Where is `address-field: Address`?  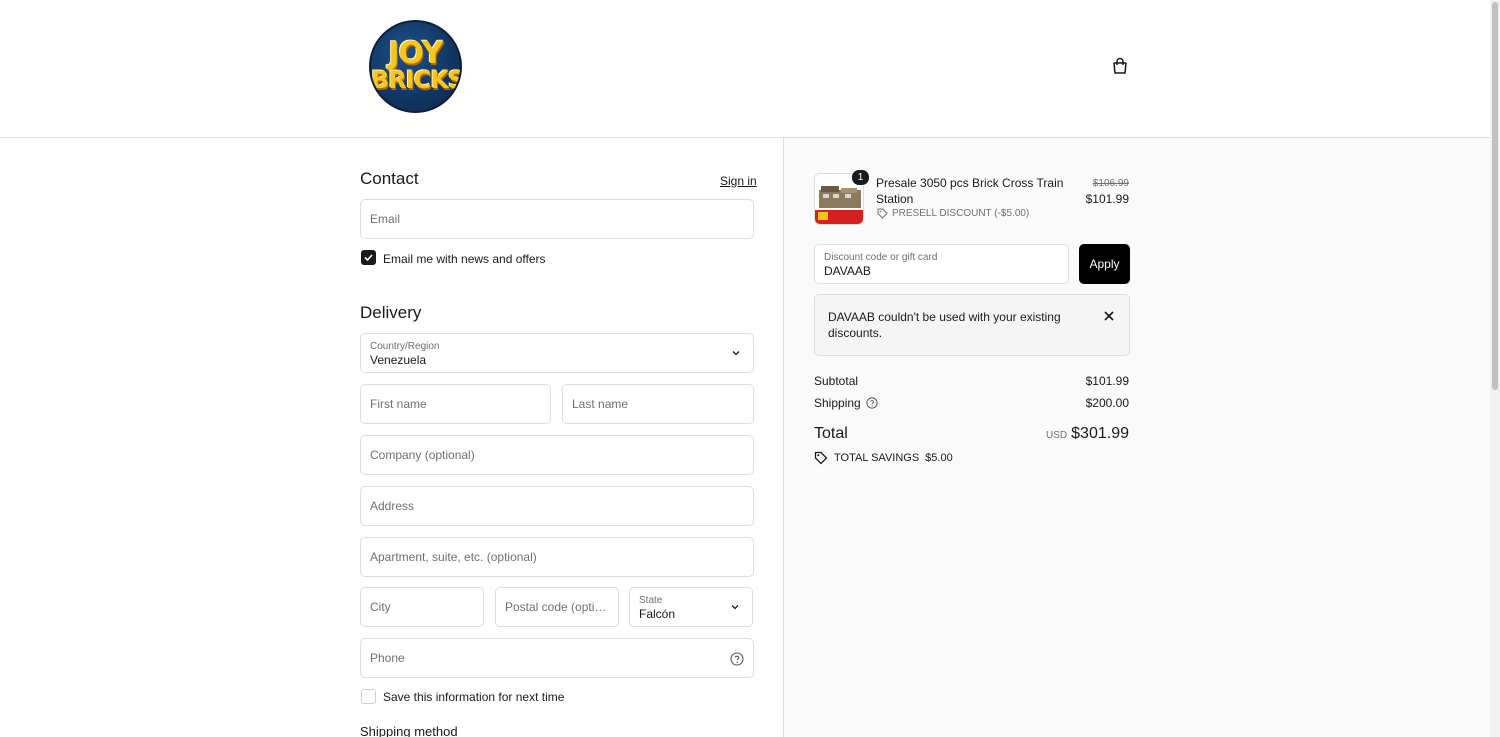
address-field: Address is located at coordinates (557, 506).